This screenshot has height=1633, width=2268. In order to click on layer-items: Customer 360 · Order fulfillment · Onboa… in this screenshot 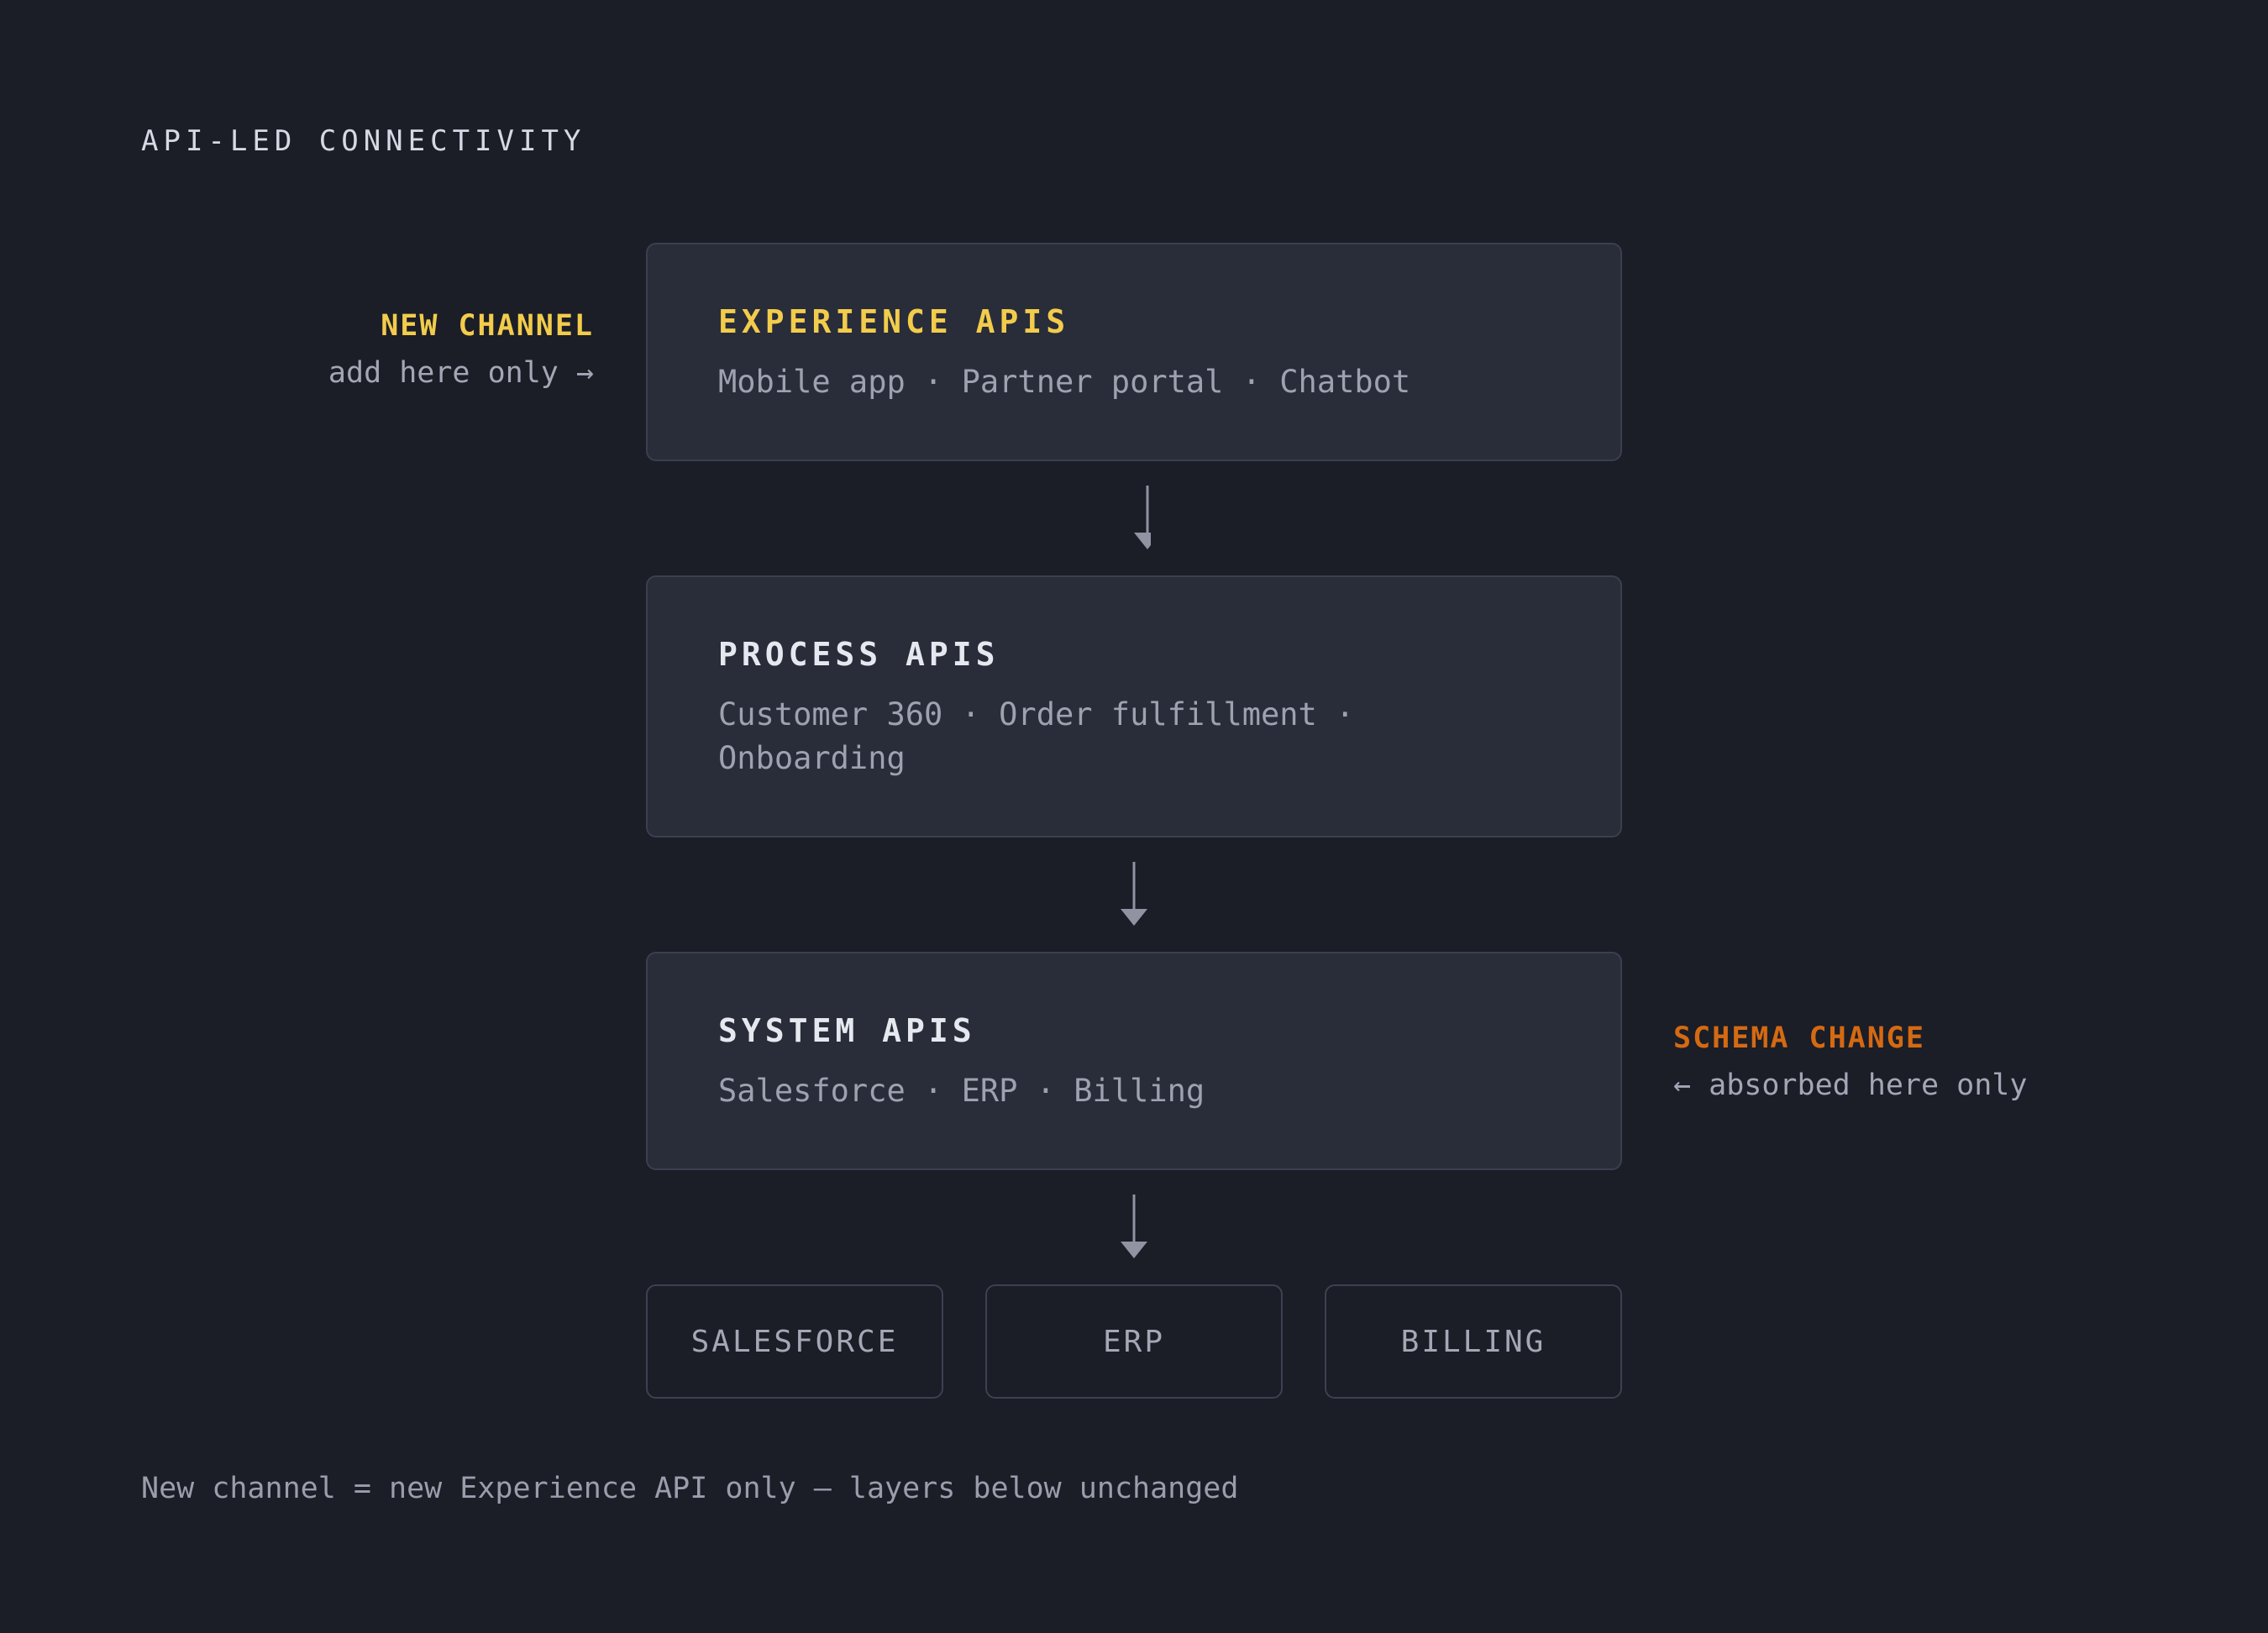, I will do `click(1036, 736)`.